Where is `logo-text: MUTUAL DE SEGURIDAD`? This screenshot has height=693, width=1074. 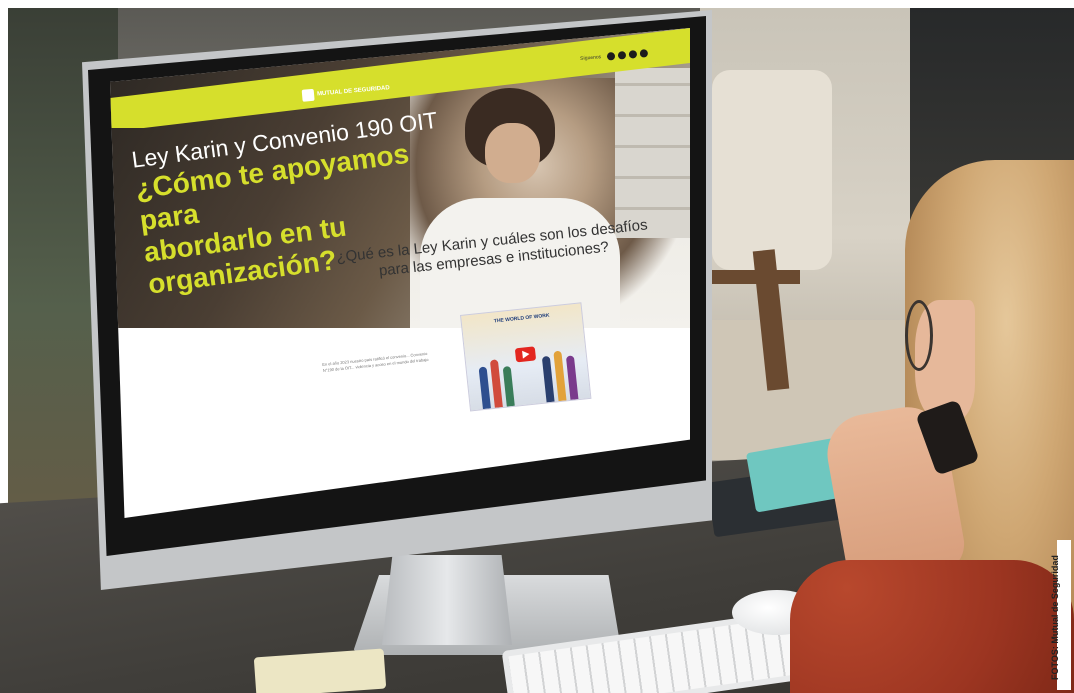
logo-text: MUTUAL DE SEGURIDAD is located at coordinates (353, 91).